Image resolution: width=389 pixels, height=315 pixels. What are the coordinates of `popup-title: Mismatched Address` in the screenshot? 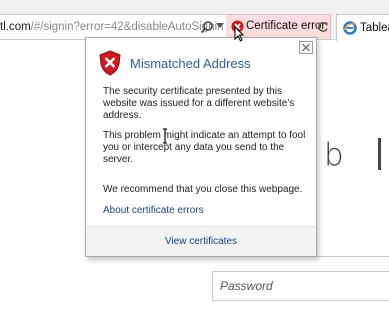 It's located at (190, 63).